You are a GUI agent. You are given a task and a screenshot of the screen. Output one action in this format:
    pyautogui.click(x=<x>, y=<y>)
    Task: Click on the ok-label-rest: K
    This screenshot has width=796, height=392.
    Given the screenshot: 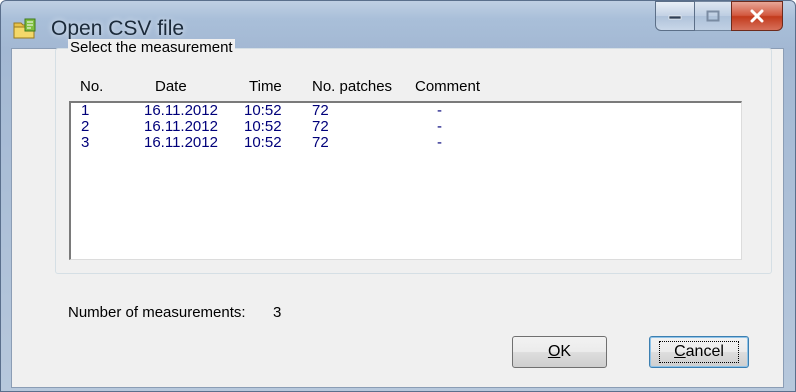 What is the action you would take?
    pyautogui.click(x=566, y=351)
    